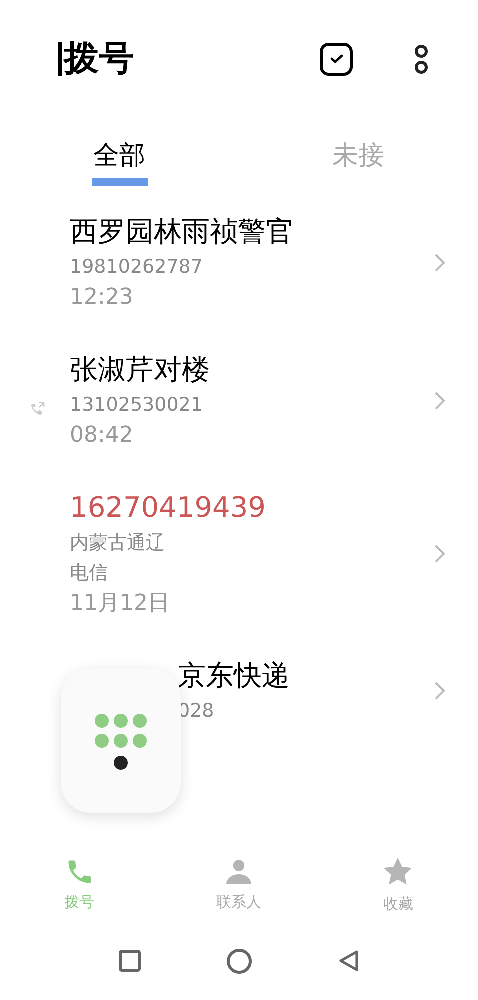 The height and width of the screenshot is (1000, 478). Describe the element at coordinates (129, 961) in the screenshot. I see `recent-apps-icon` at that location.